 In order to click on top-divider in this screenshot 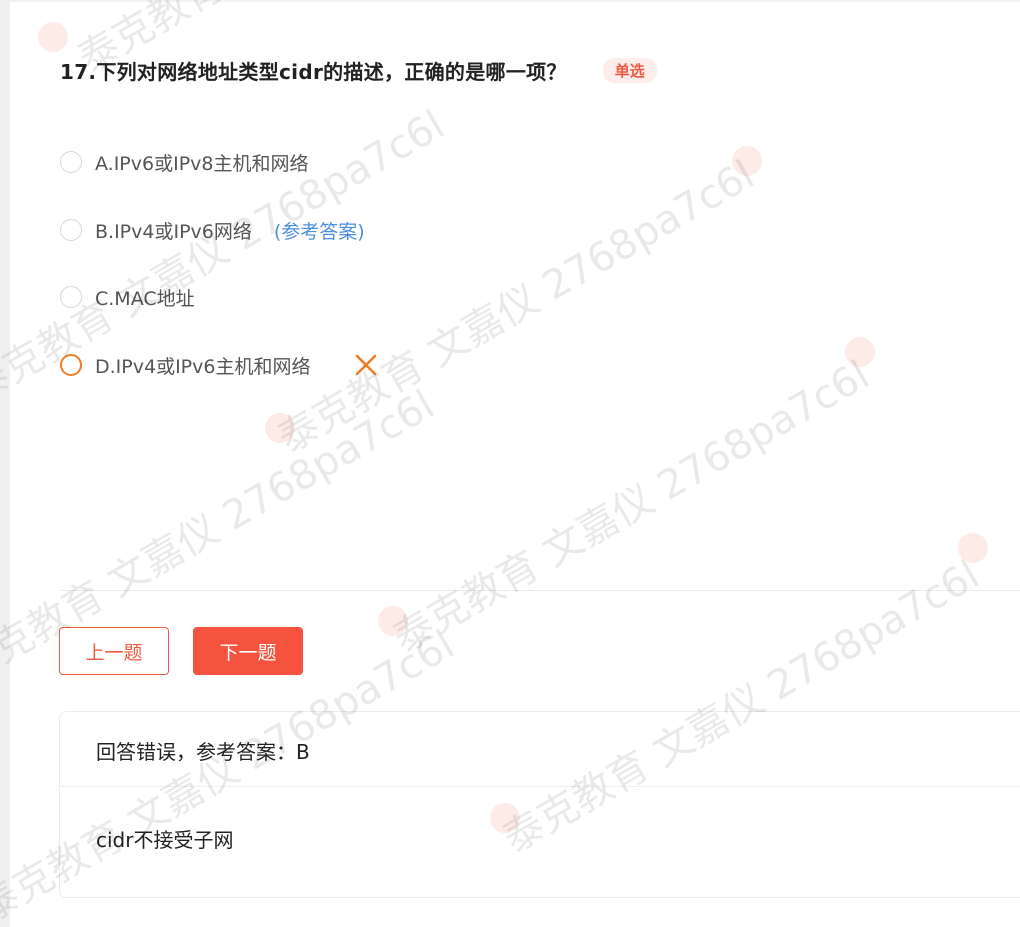, I will do `click(515, 1)`.